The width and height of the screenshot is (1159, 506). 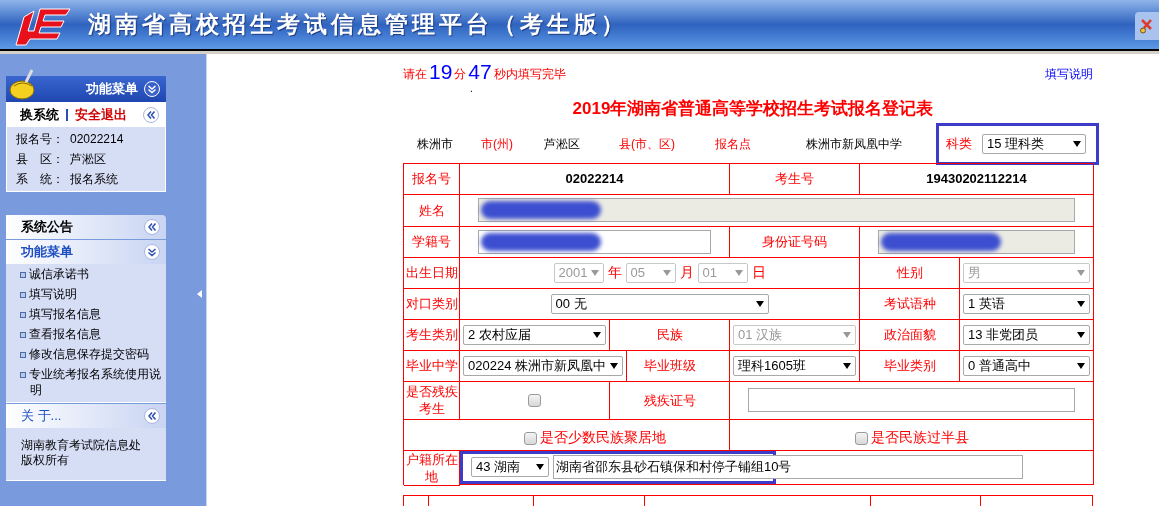 I want to click on help-link: 填写说明, so click(x=1069, y=74).